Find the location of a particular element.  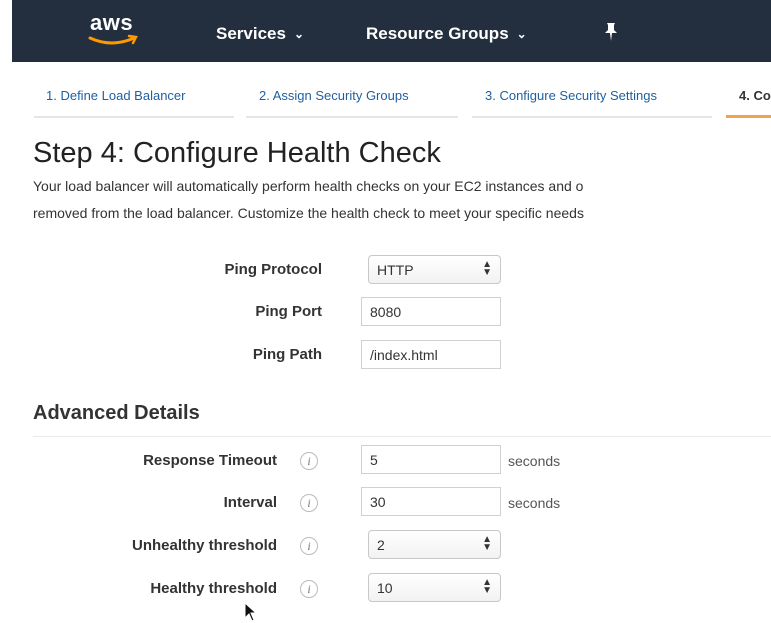

interval-unit: seconds is located at coordinates (534, 503).